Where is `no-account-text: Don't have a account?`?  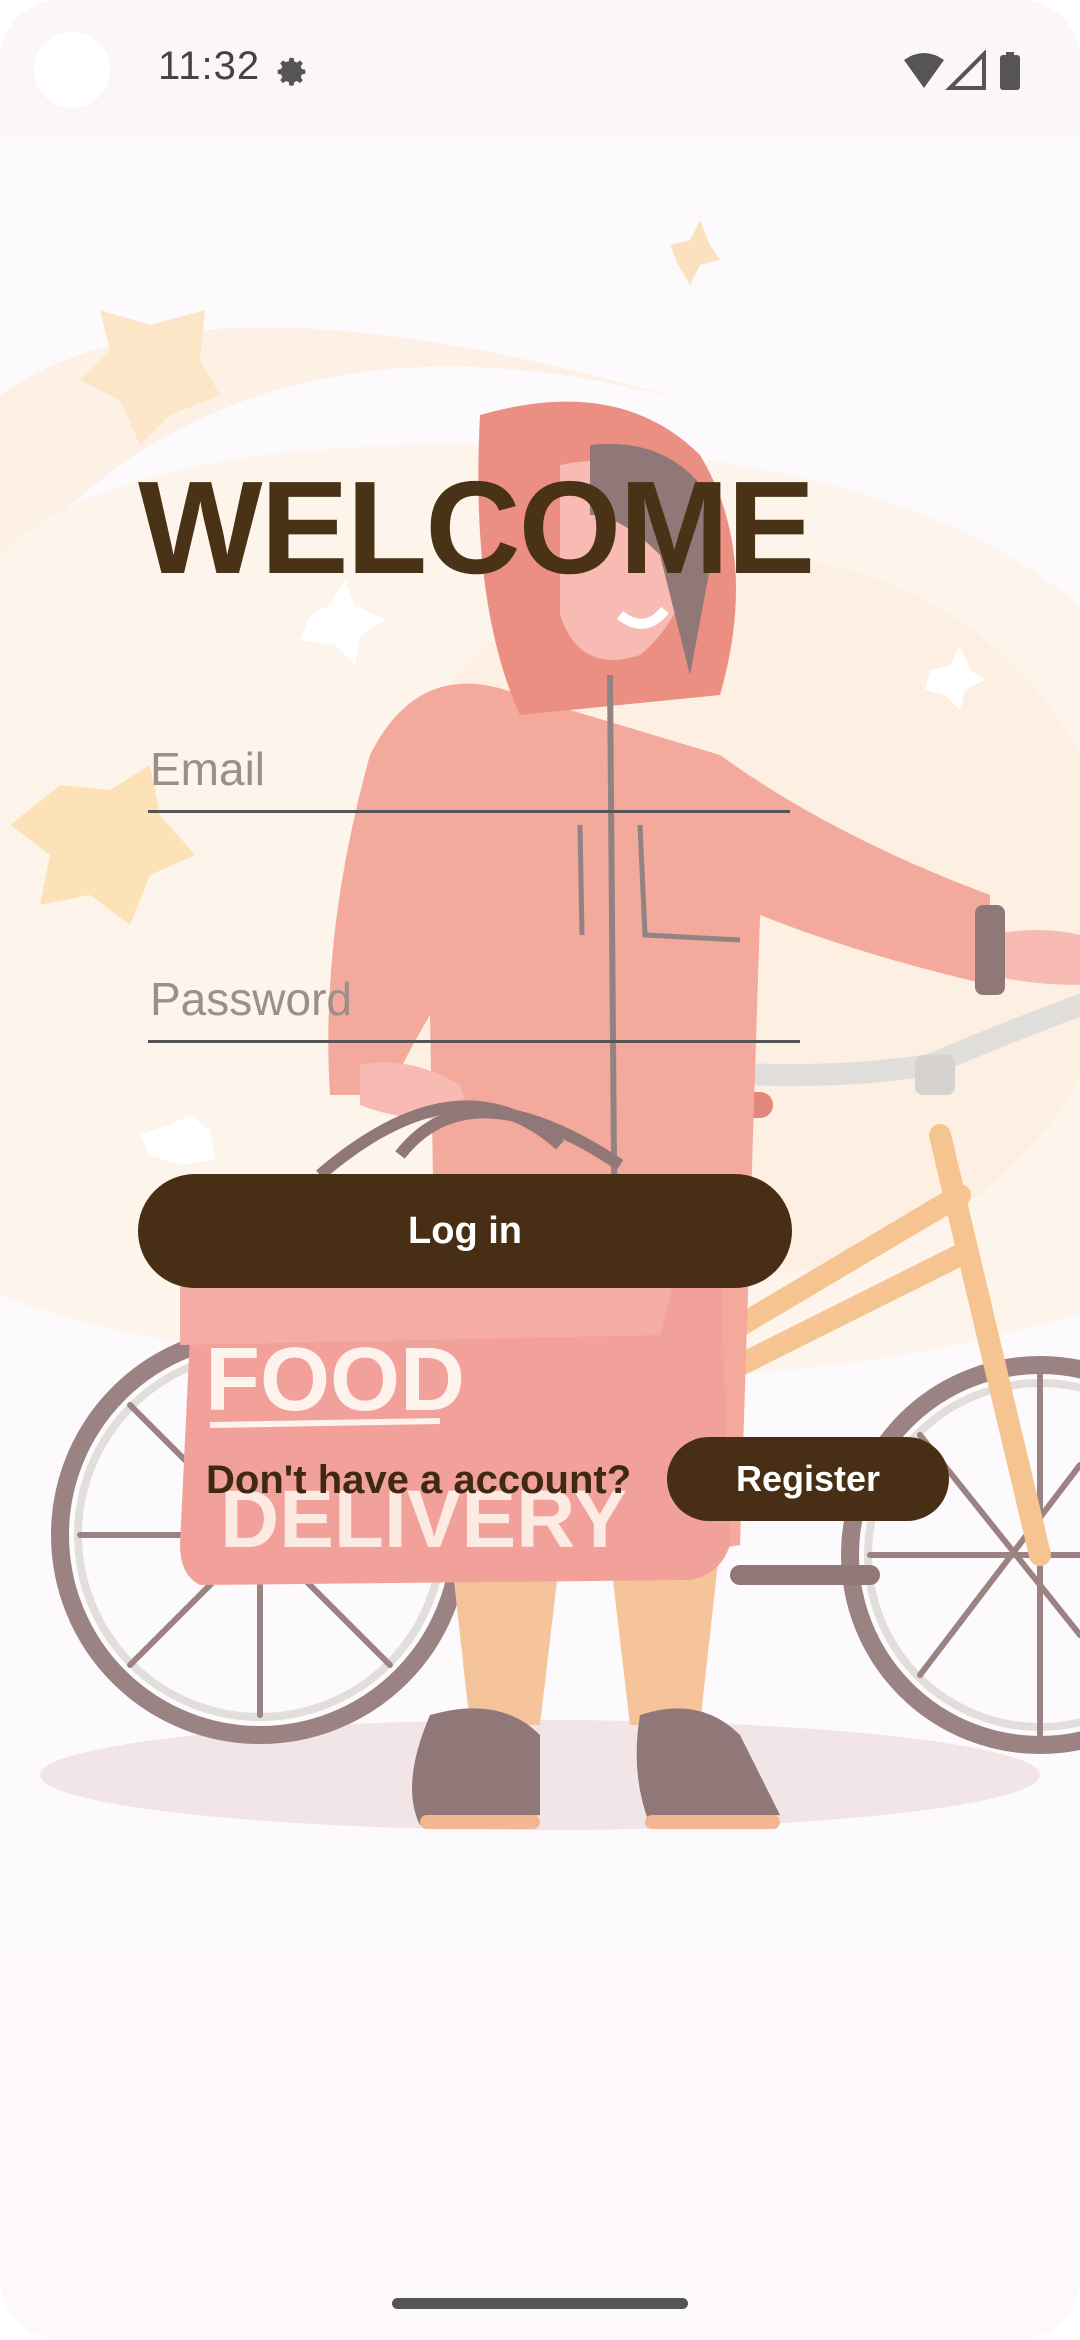 no-account-text: Don't have a account? is located at coordinates (419, 1480).